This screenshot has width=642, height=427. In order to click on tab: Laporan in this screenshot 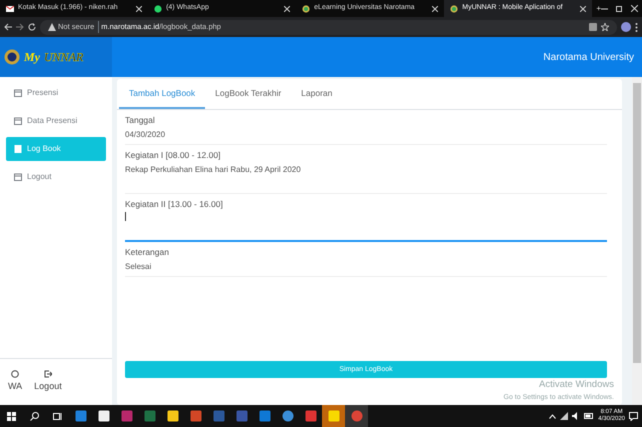, I will do `click(316, 94)`.